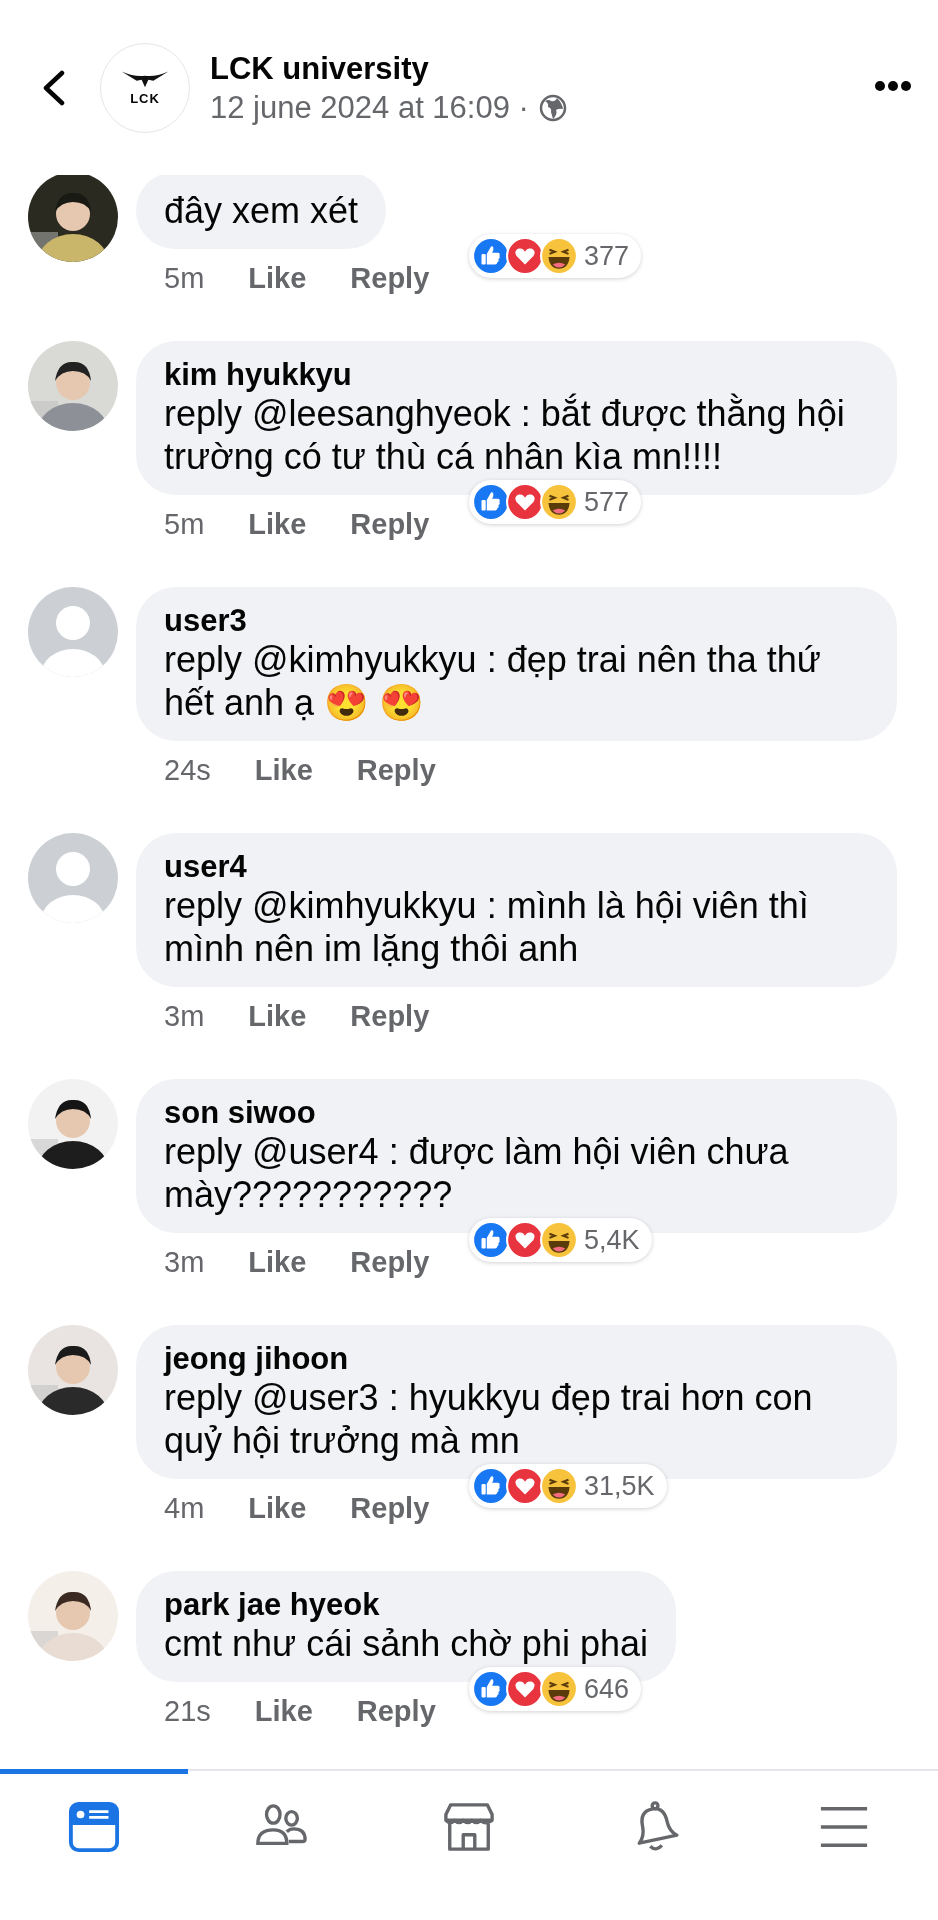 The image size is (938, 1920). I want to click on comment-time: 21s, so click(187, 1711).